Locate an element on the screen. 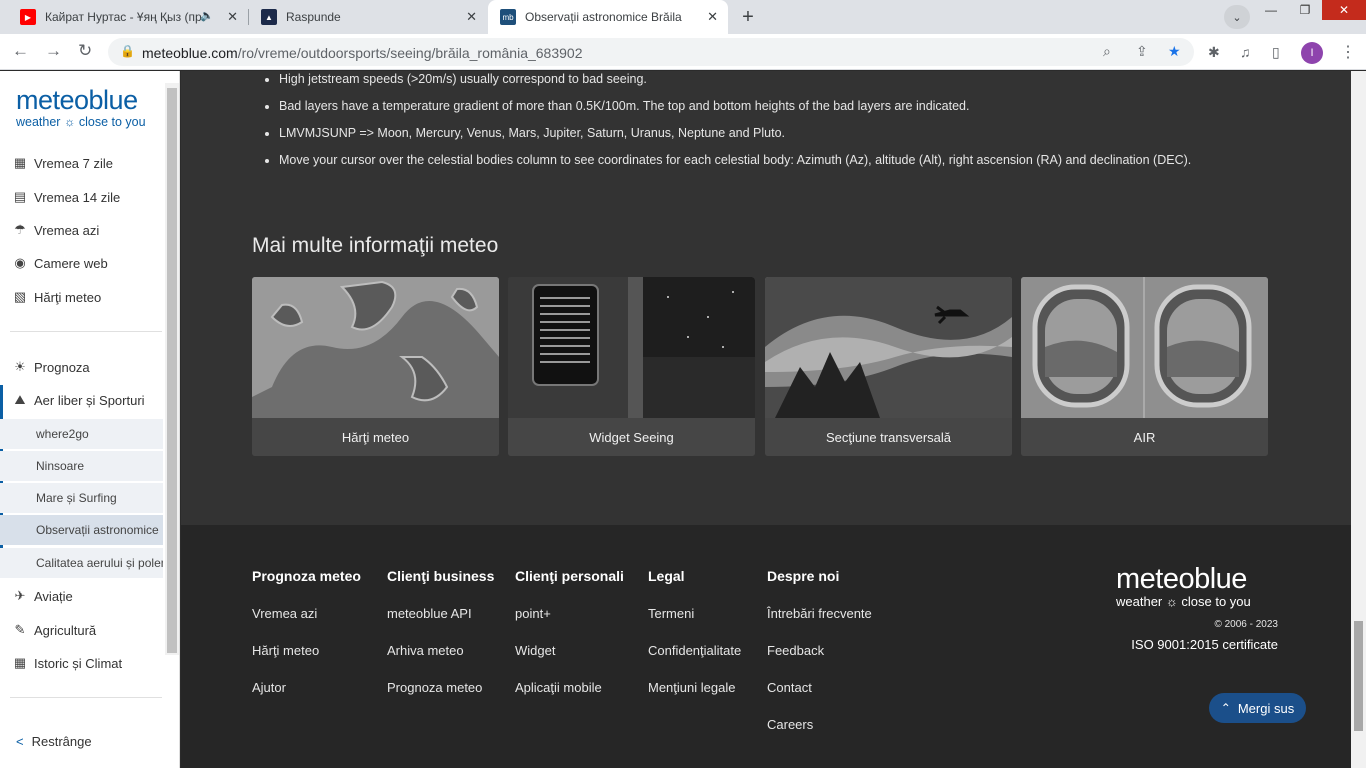 This screenshot has height=768, width=1366. sidebar-item-vremea-14-zile: ▤ Vremea 14 zile is located at coordinates (81, 197).